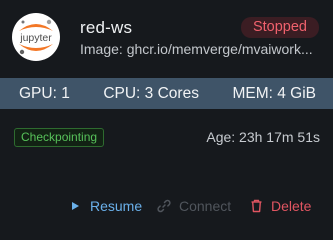 This screenshot has height=240, width=333. Describe the element at coordinates (44, 93) in the screenshot. I see `gpu-spec: GPU: 1` at that location.